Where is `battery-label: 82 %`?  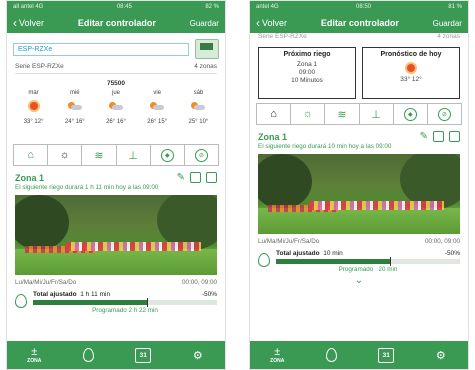 battery-label: 82 % is located at coordinates (212, 7).